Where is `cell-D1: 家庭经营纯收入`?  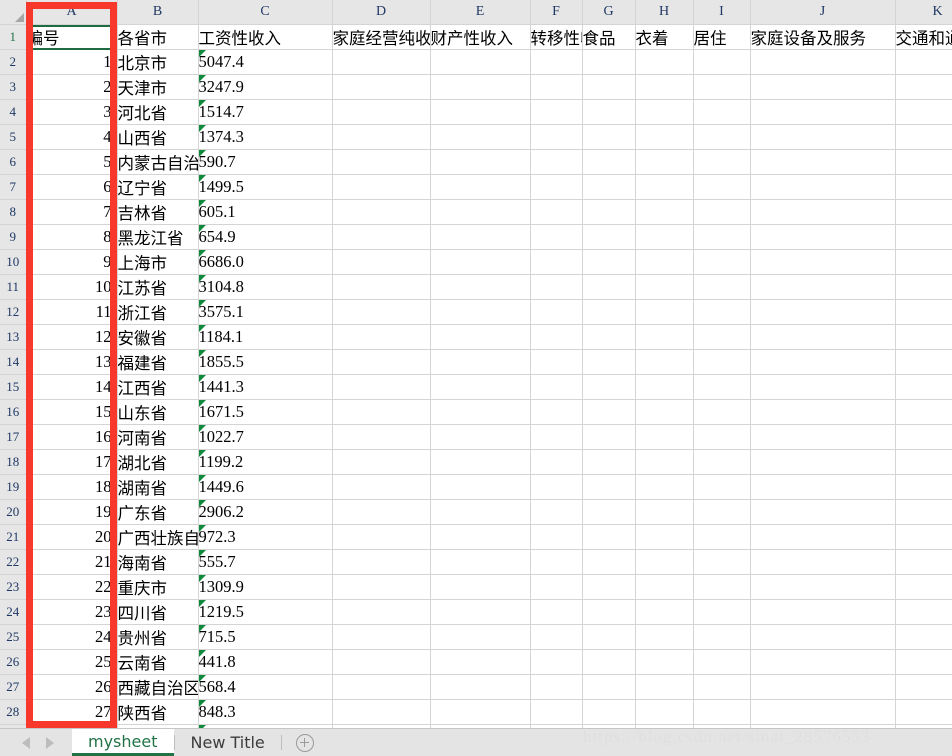 cell-D1: 家庭经营纯收入 is located at coordinates (381, 37).